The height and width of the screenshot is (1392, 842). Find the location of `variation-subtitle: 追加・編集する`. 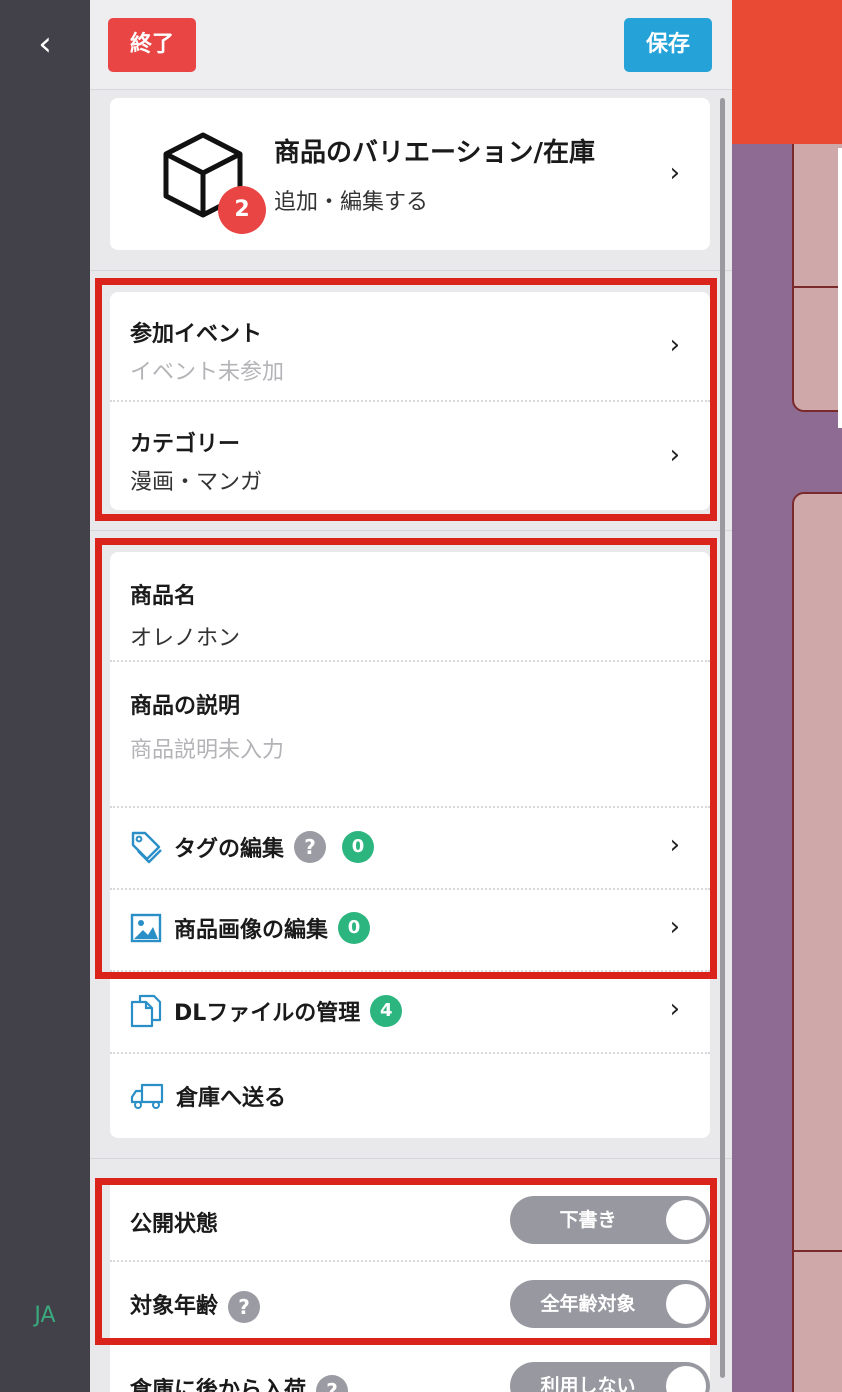

variation-subtitle: 追加・編集する is located at coordinates (351, 202).